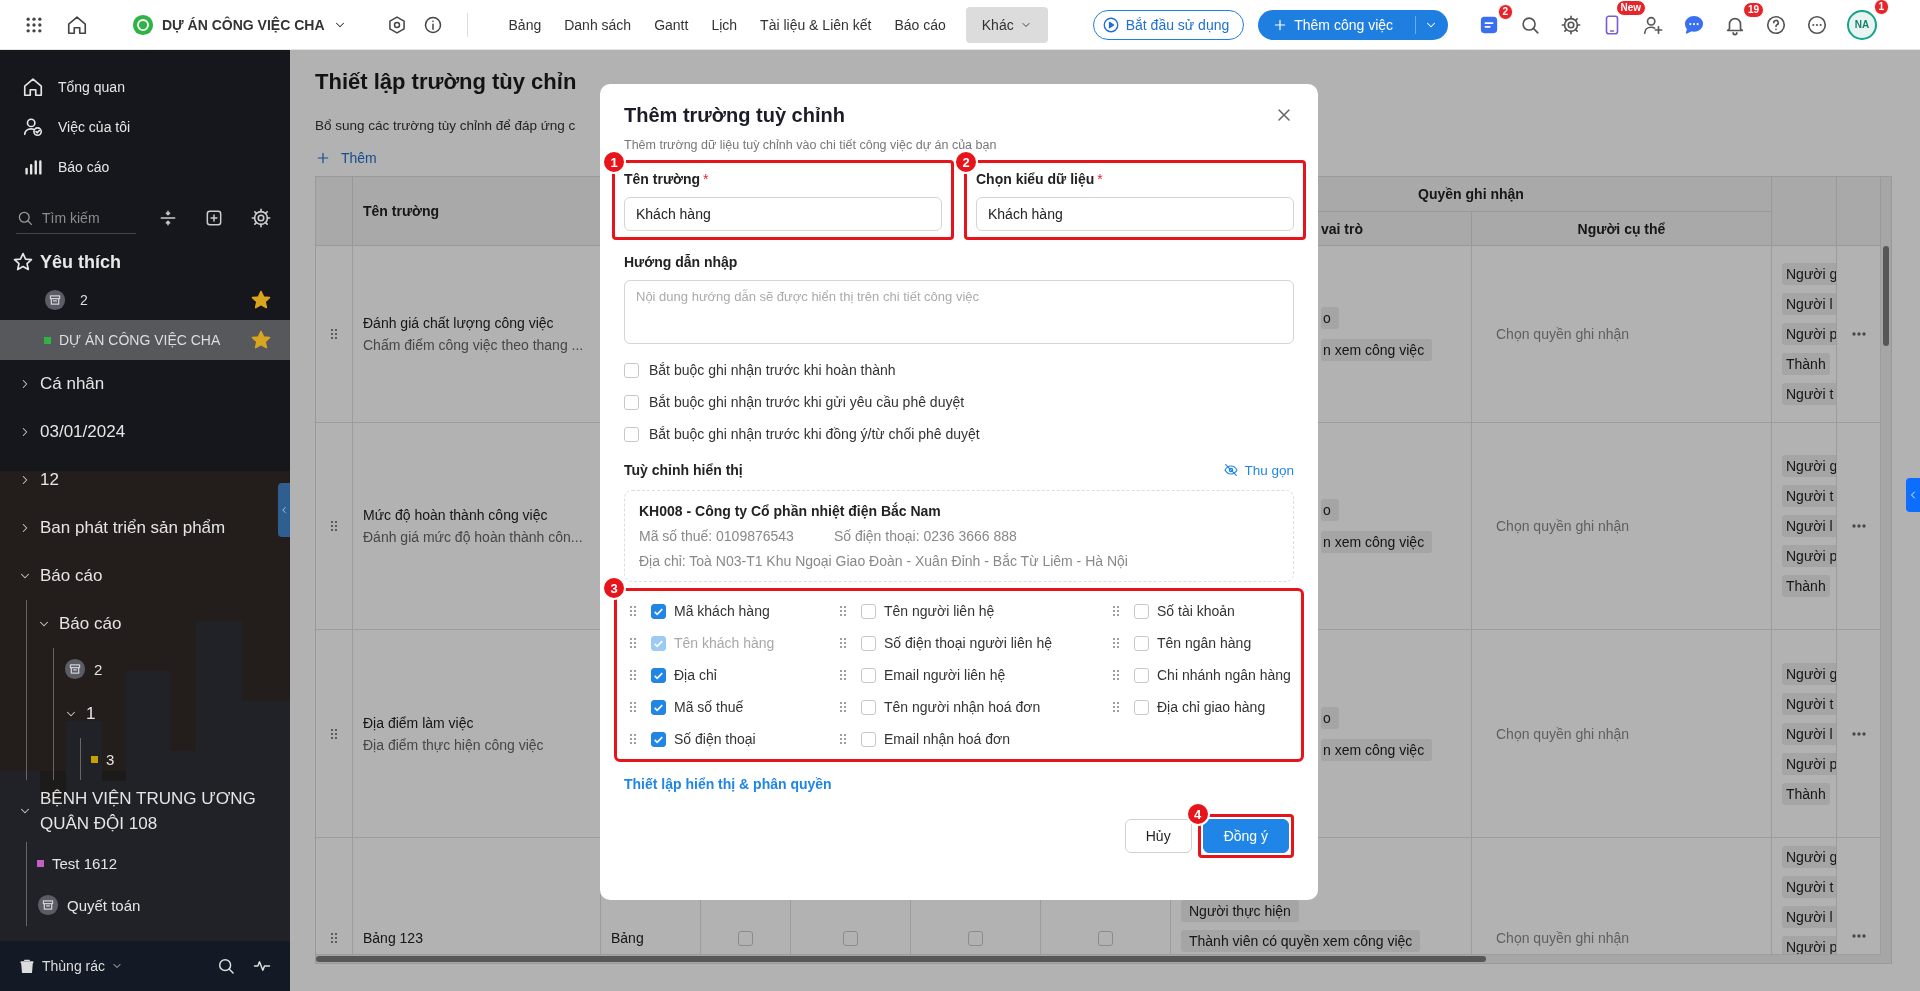 This screenshot has width=1920, height=991. Describe the element at coordinates (724, 643) in the screenshot. I see `checkbox-label: Tên khách hàng` at that location.